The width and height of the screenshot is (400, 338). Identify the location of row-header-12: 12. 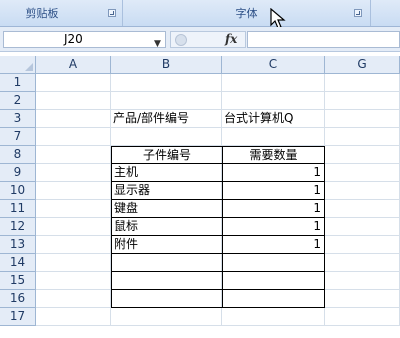
(18, 227).